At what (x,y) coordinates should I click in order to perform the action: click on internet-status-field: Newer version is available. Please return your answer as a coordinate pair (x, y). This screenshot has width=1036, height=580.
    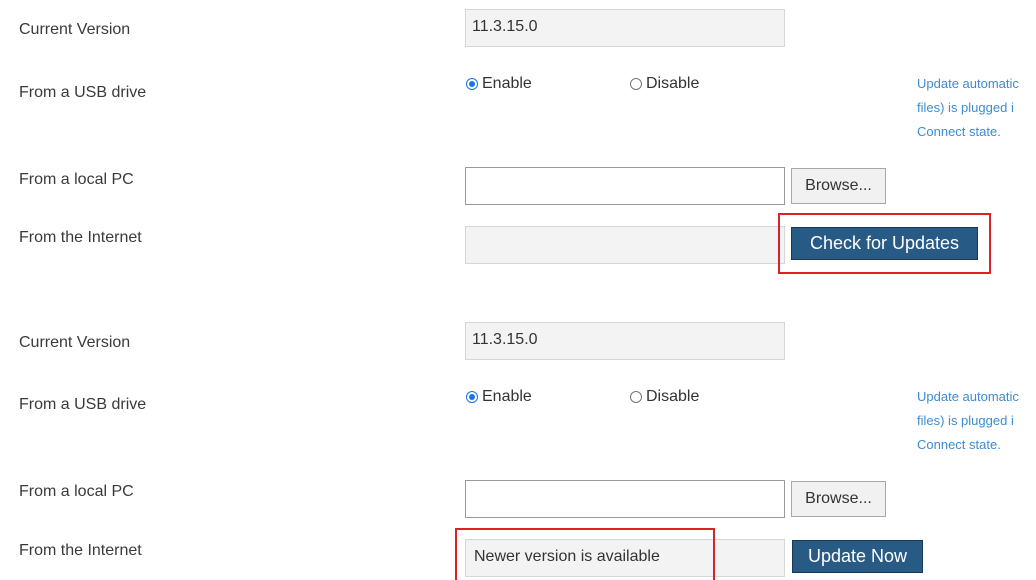
    Looking at the image, I should click on (625, 558).